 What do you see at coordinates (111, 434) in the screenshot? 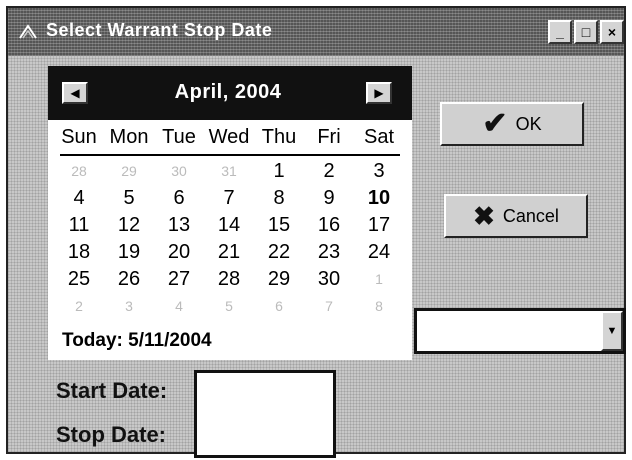
I see `stop-date-label: Stop Date:` at bounding box center [111, 434].